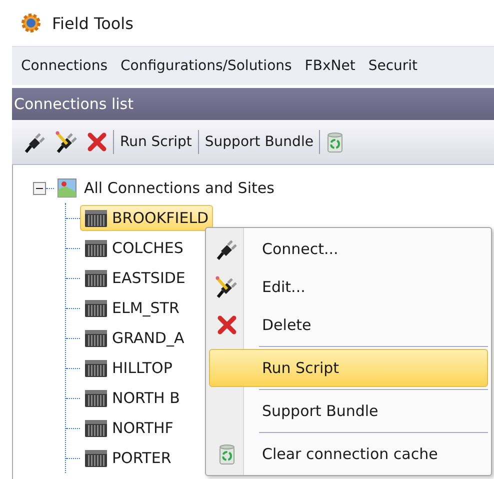  Describe the element at coordinates (128, 368) in the screenshot. I see `tree-item: HILLTOP` at that location.